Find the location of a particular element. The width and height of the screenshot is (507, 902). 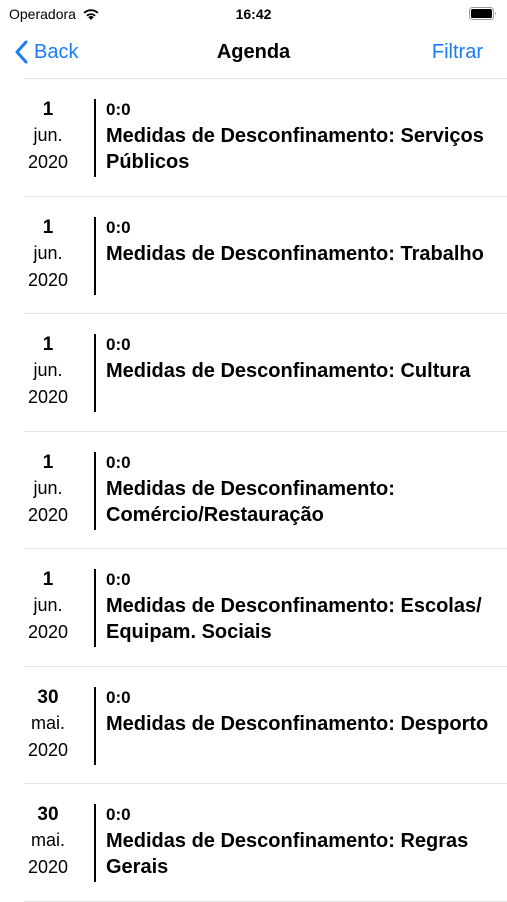

filter-button: Filtrar is located at coordinates (457, 52).